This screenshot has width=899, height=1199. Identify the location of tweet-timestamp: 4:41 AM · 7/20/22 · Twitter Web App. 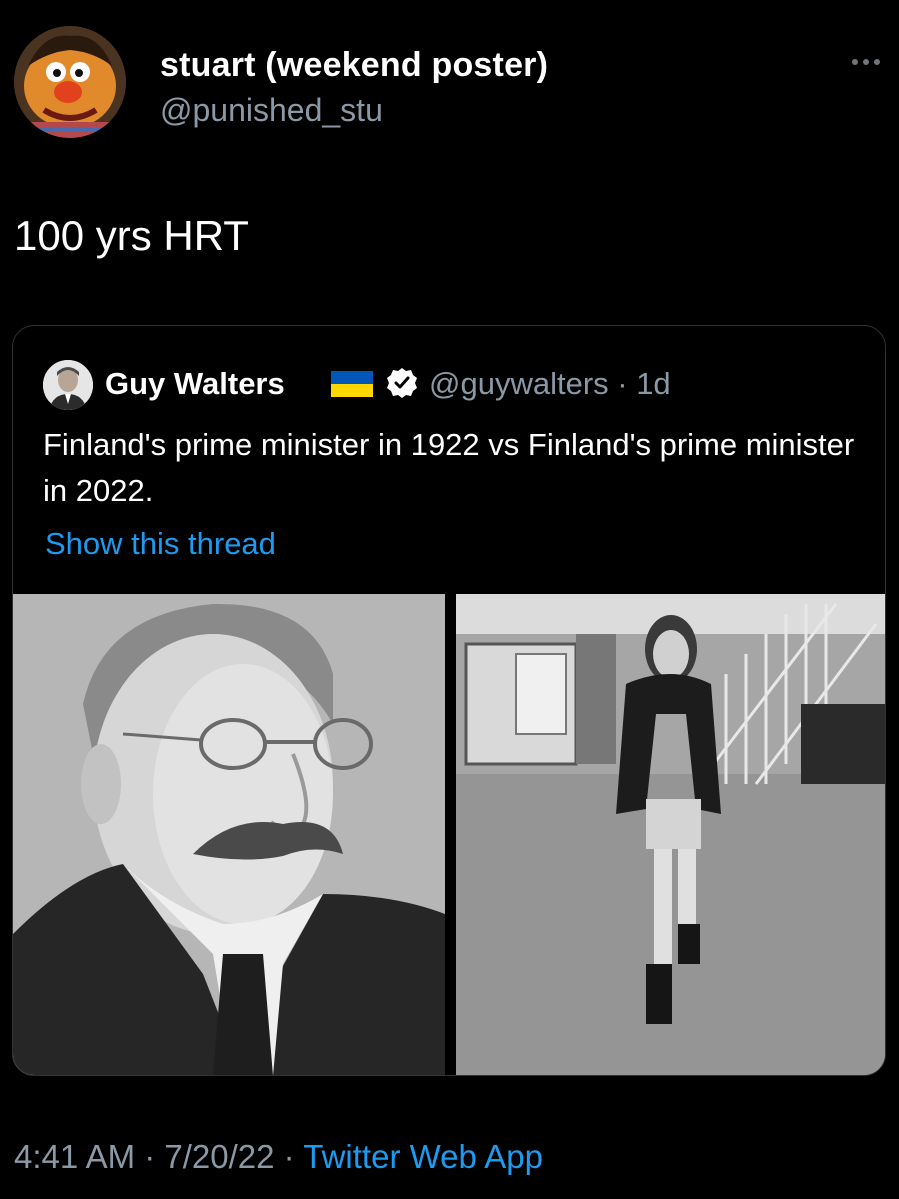
(278, 1157).